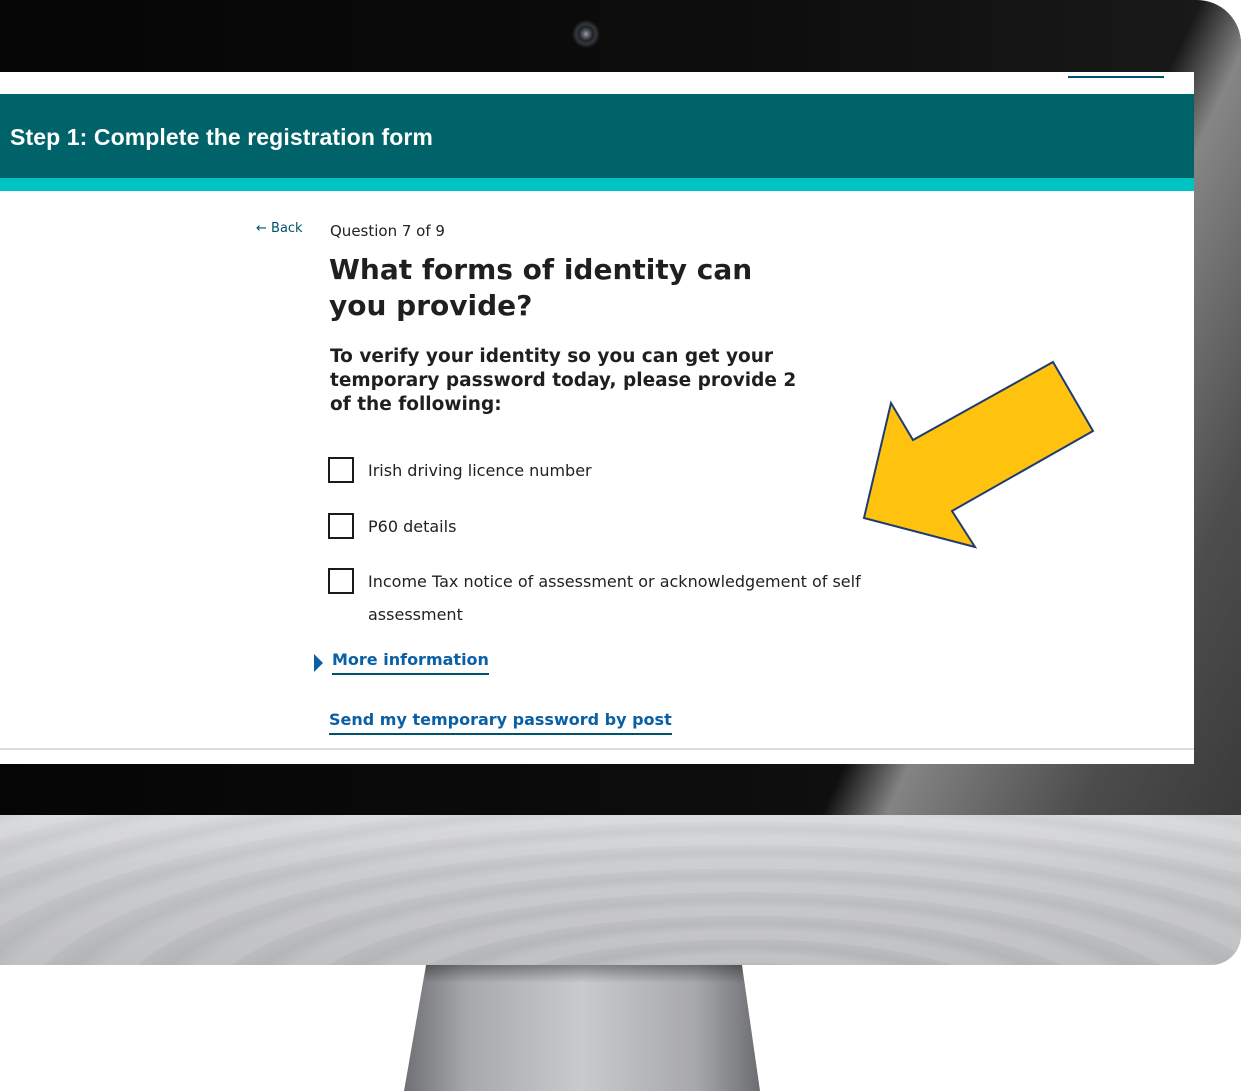 The width and height of the screenshot is (1241, 1091). Describe the element at coordinates (500, 722) in the screenshot. I see `send-password-by-post-link: Send my temporary password by post` at that location.